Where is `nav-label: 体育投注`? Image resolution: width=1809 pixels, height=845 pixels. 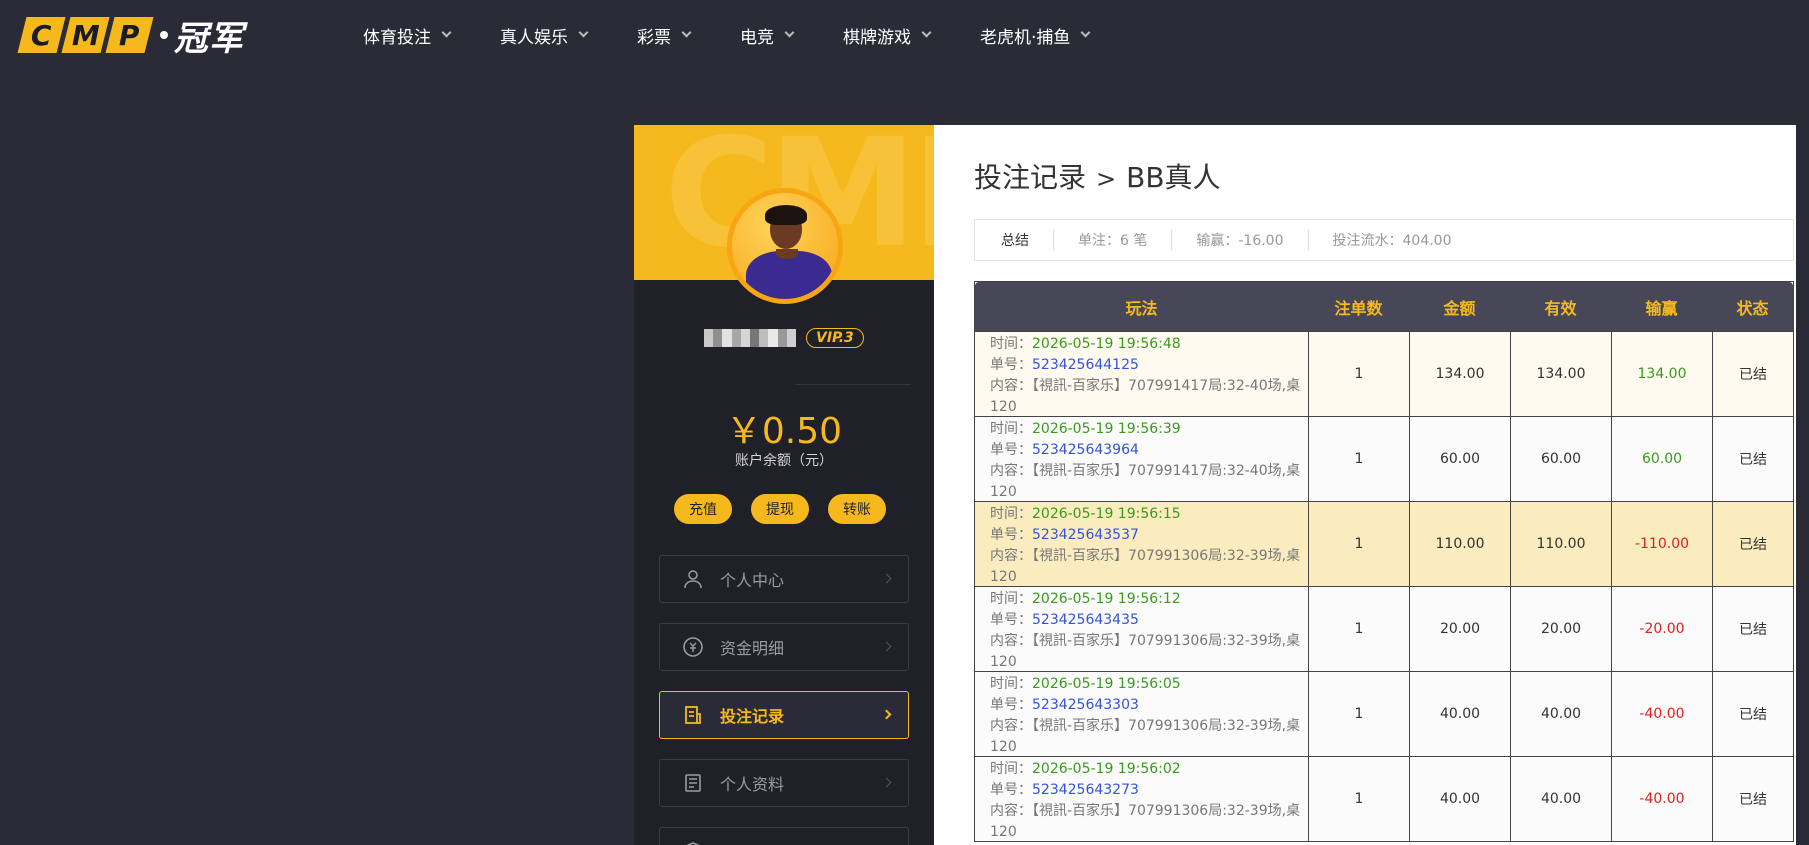
nav-label: 体育投注 is located at coordinates (397, 37).